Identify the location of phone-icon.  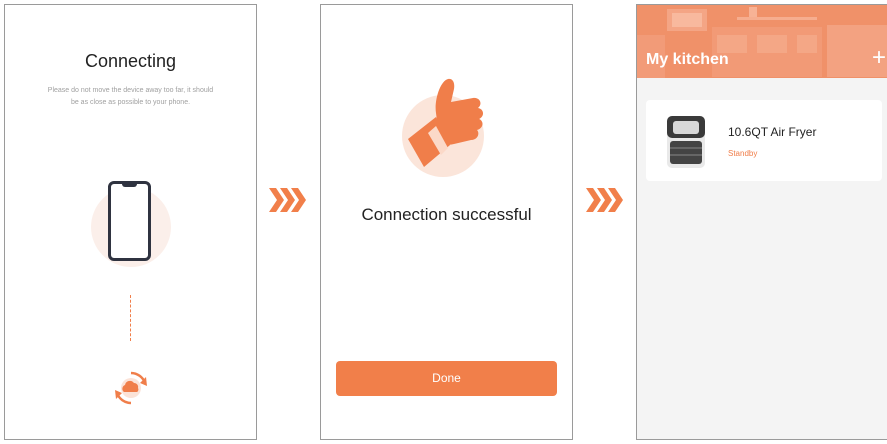
(129, 221).